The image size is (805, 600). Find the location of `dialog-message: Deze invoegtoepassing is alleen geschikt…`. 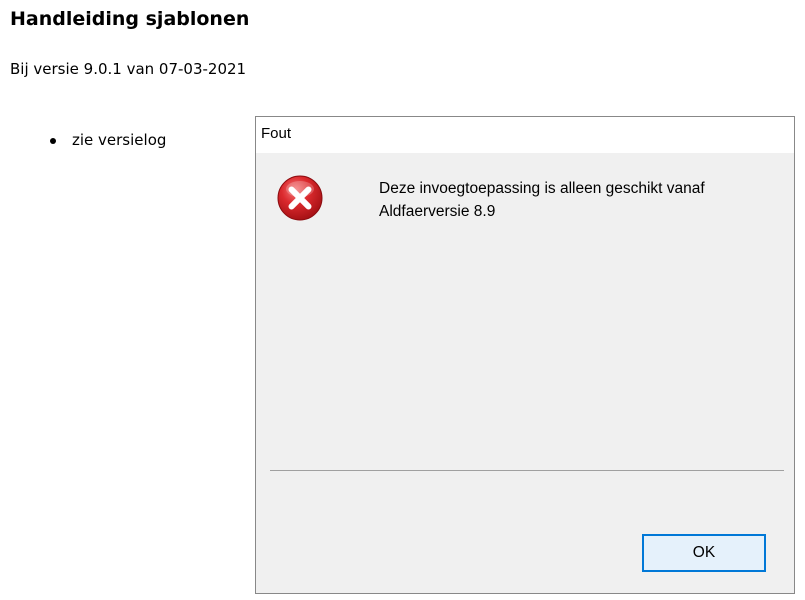

dialog-message: Deze invoegtoepassing is alleen geschikt… is located at coordinates (542, 200).